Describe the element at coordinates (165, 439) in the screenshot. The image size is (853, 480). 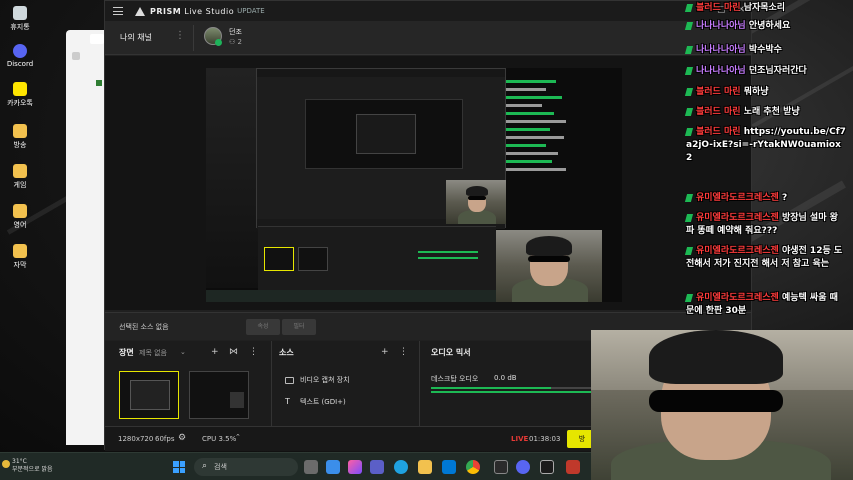
I see `fps-label: 60fps` at that location.